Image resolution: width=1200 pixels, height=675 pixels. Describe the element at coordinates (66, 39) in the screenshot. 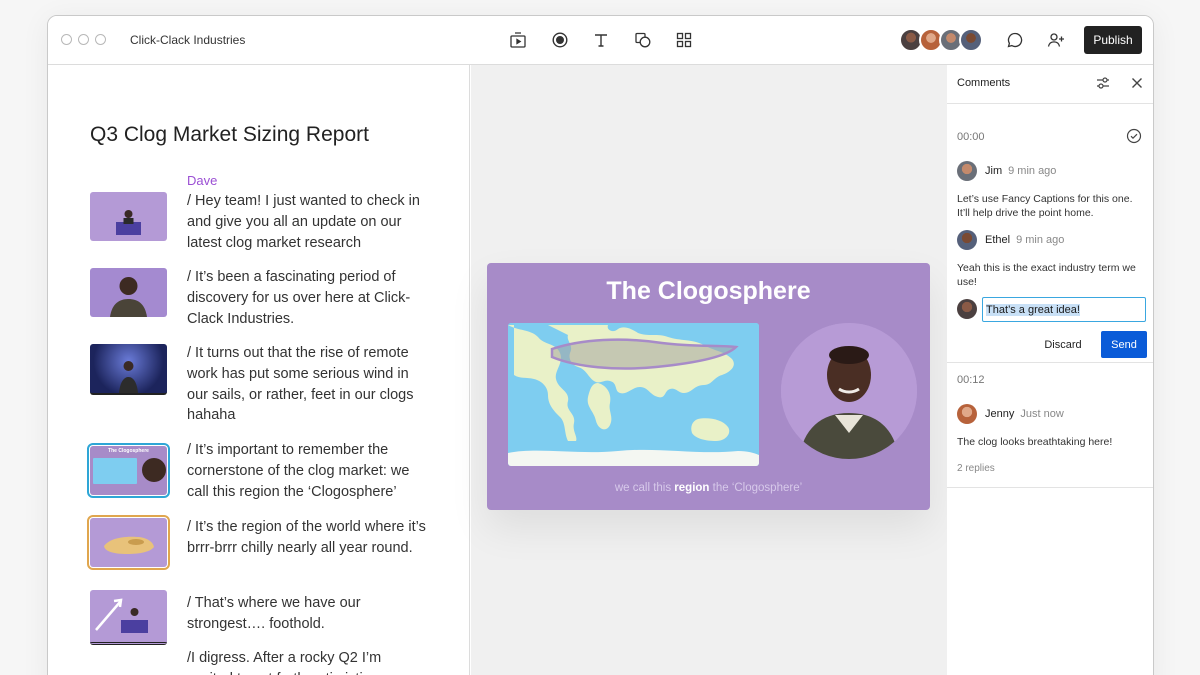

I see `window-close-button` at that location.